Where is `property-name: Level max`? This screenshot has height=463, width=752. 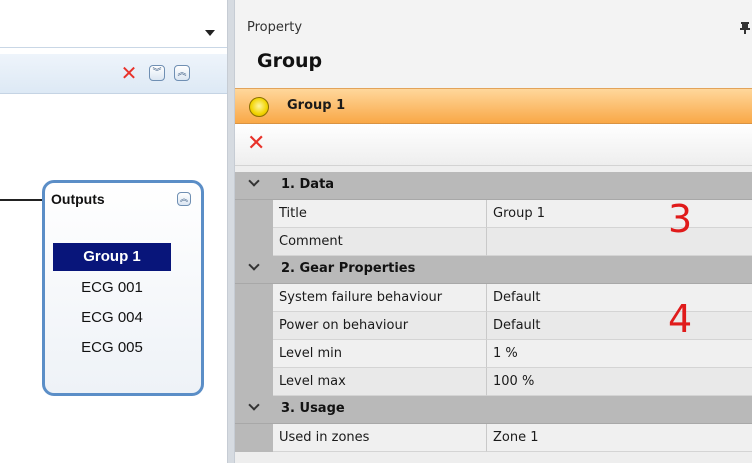
property-name: Level max is located at coordinates (380, 382).